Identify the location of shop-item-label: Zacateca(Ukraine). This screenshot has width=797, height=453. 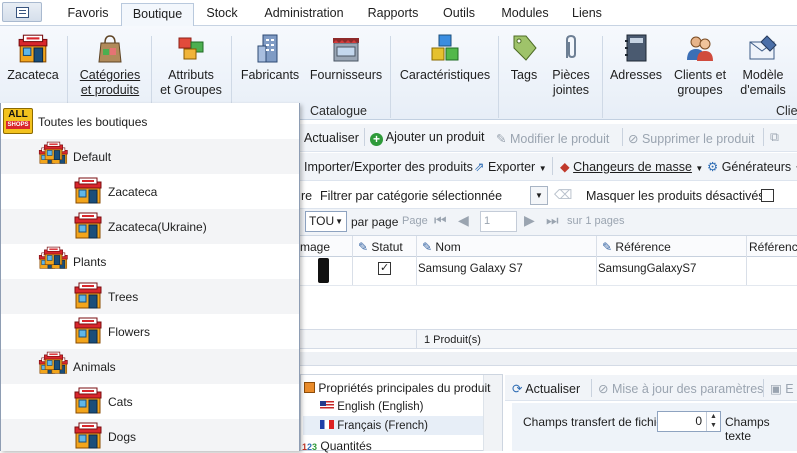
(157, 227).